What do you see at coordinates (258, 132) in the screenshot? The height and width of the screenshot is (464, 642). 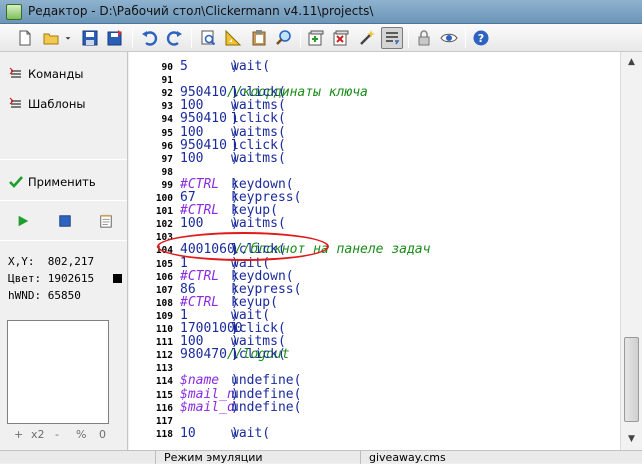 I see `code-token: waitms(` at bounding box center [258, 132].